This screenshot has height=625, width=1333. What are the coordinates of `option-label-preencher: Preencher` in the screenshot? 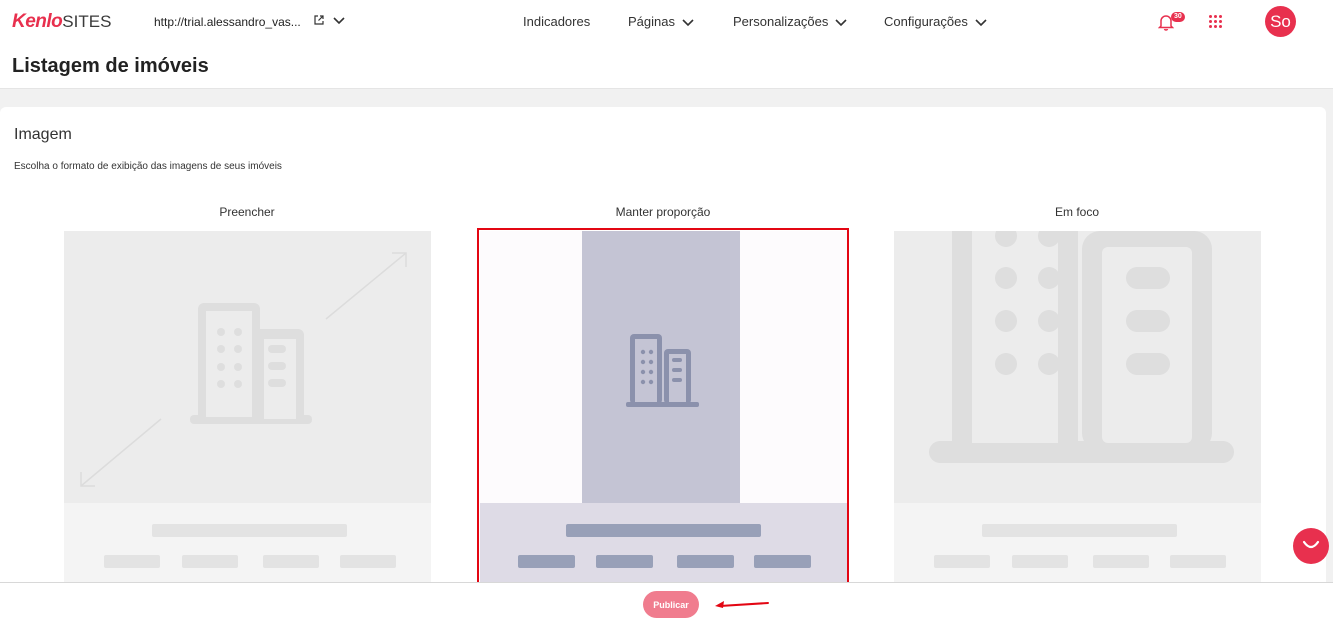 It's located at (247, 212).